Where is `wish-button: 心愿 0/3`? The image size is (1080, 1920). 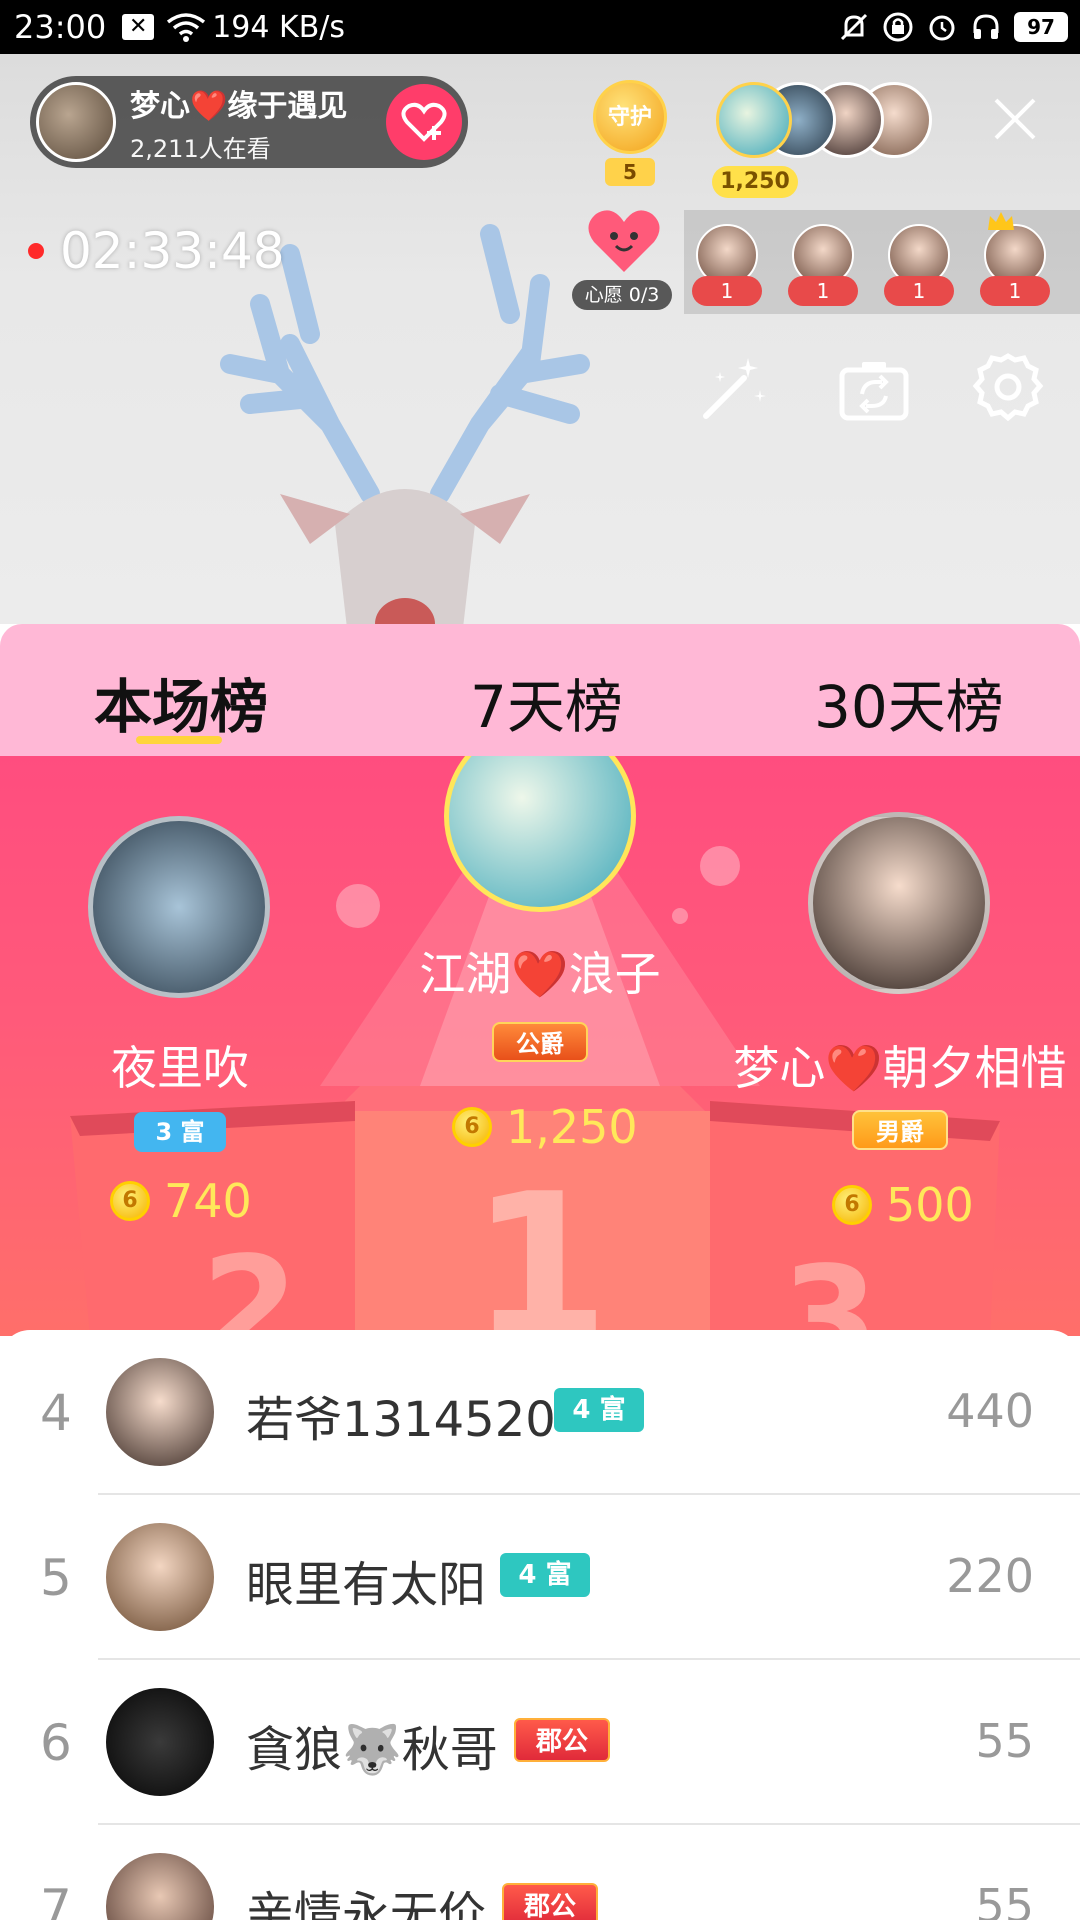
wish-button: 心愿 0/3 is located at coordinates (622, 261).